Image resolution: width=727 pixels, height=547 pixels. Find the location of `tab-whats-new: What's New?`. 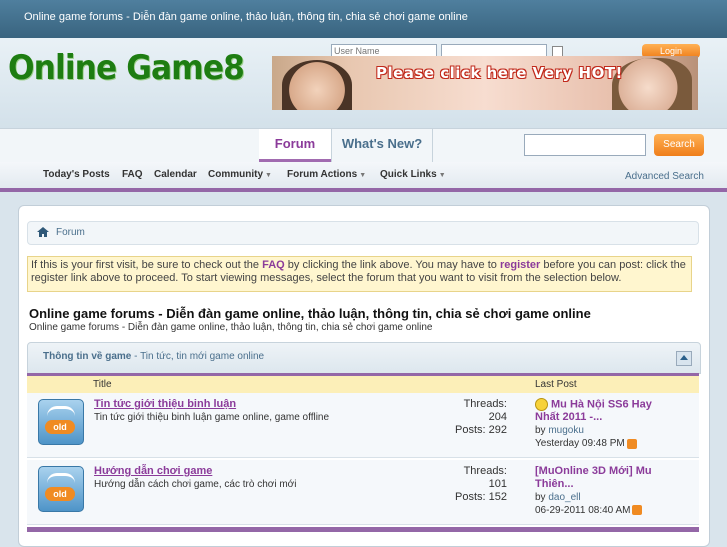

tab-whats-new: What's New? is located at coordinates (382, 145).